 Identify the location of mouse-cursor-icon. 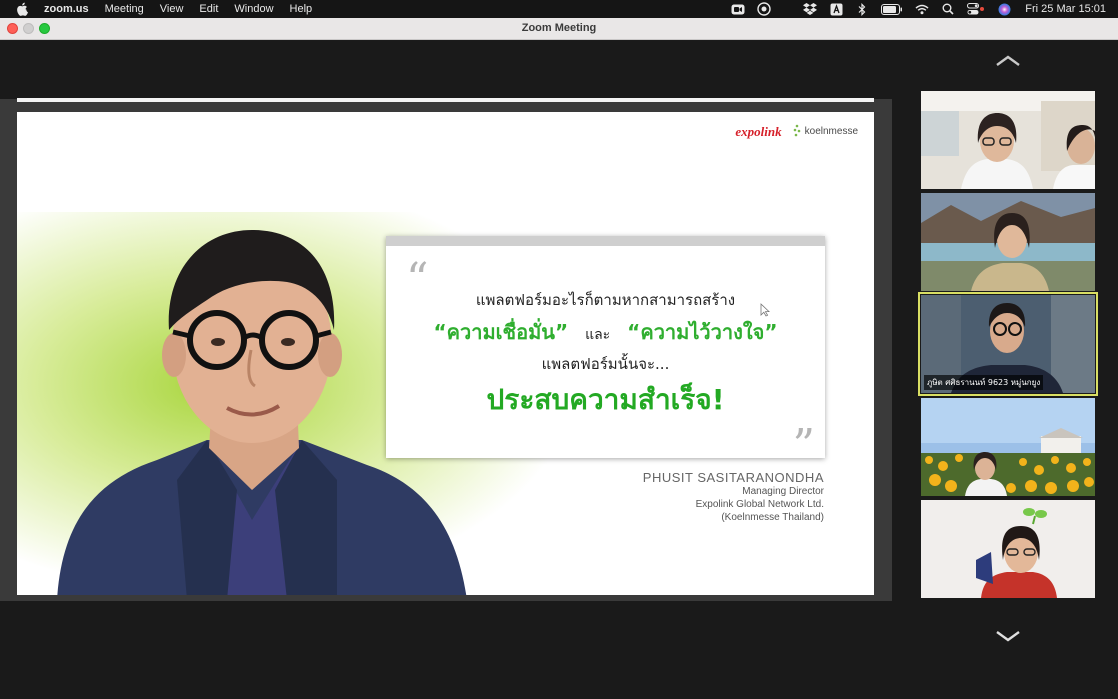
(765, 310).